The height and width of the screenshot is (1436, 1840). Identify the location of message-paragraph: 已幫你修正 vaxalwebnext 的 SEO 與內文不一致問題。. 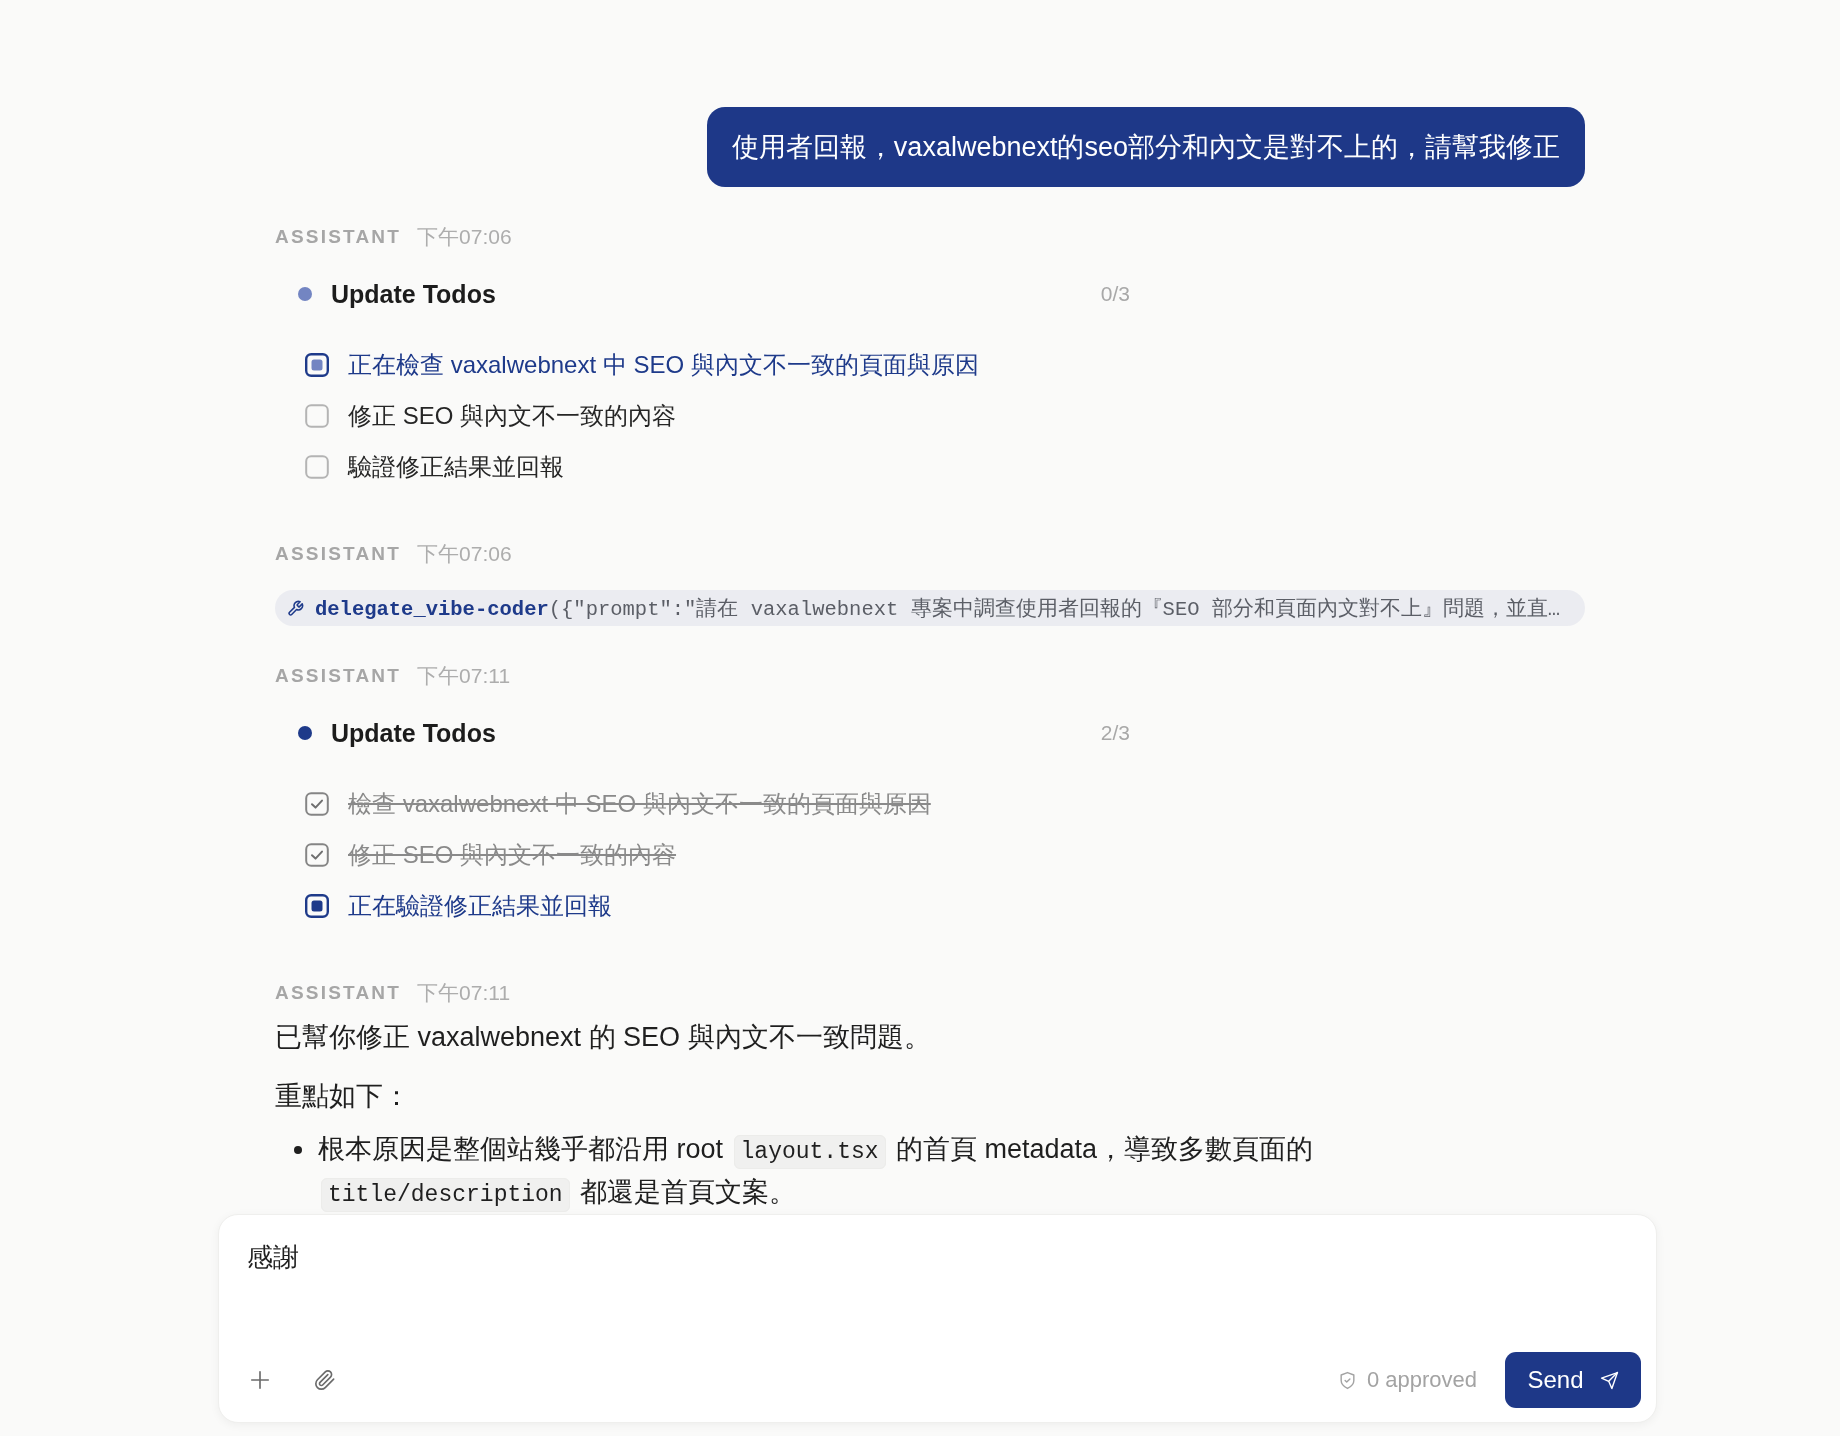
(603, 1037).